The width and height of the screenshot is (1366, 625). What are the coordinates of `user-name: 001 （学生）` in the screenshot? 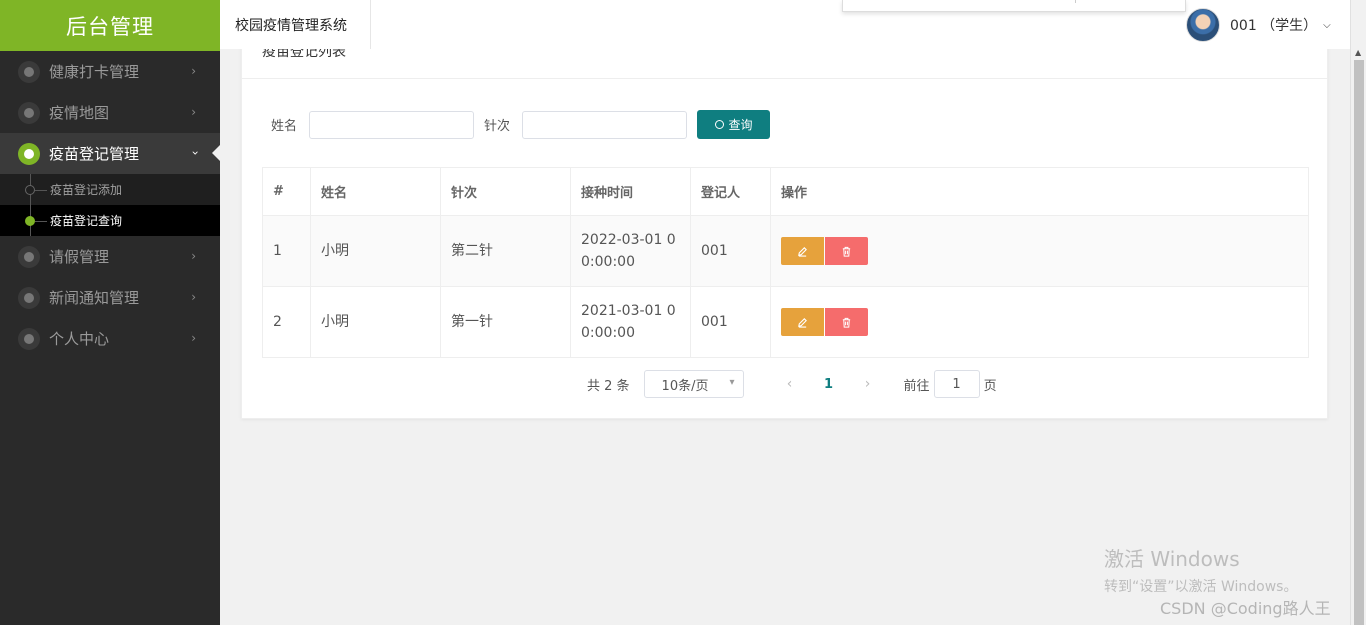 It's located at (1274, 26).